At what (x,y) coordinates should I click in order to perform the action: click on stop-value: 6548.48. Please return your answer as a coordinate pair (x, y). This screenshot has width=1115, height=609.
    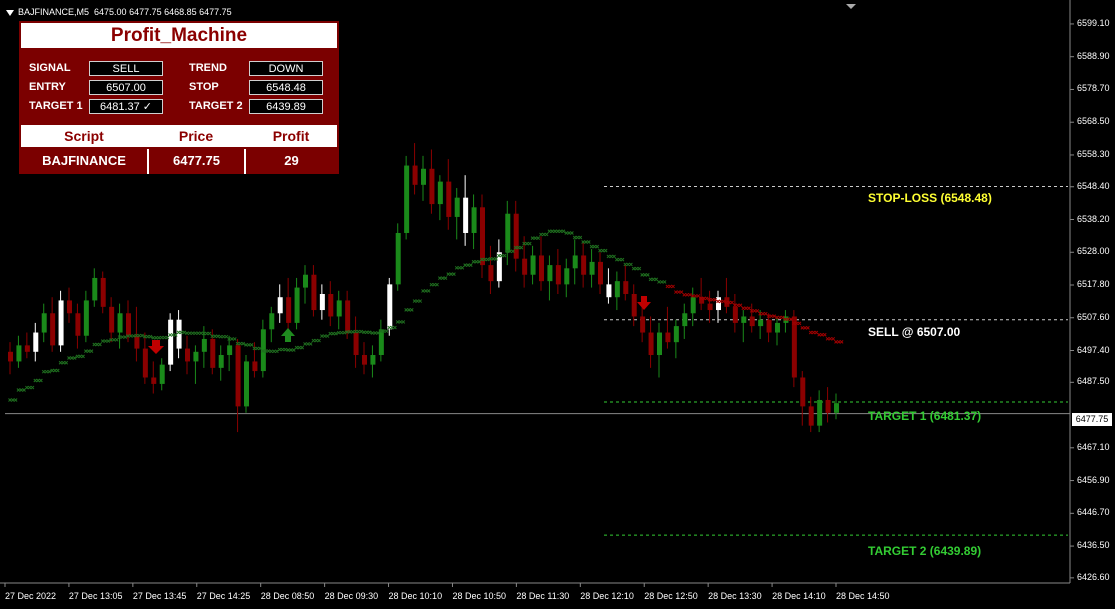
    Looking at the image, I should click on (286, 87).